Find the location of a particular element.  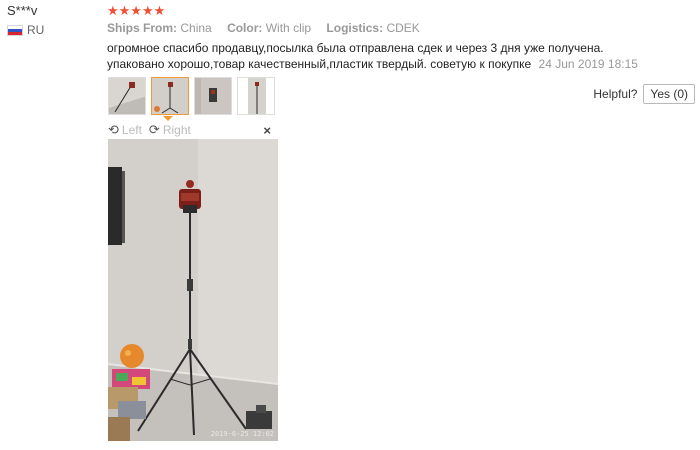

logistics-value: CDEK is located at coordinates (403, 28).